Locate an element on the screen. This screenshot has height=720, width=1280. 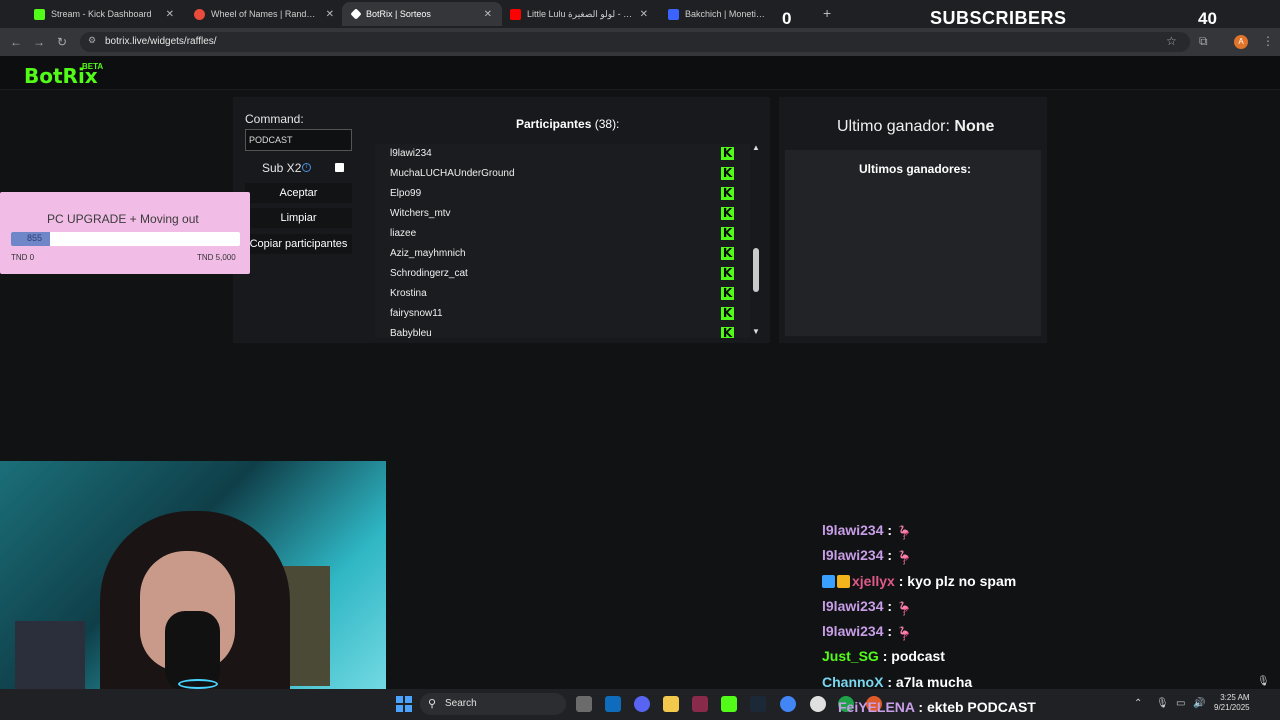
participant-name: Schrodingerz_cat is located at coordinates (429, 273).